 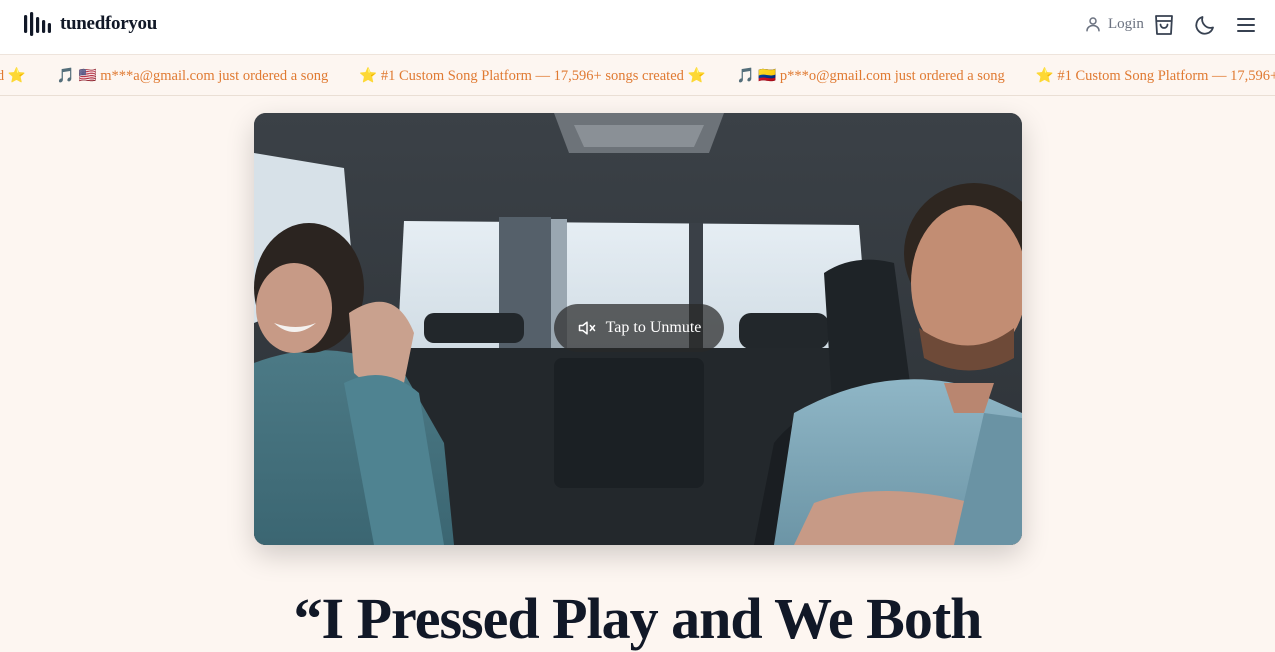 What do you see at coordinates (586, 328) in the screenshot?
I see `speaker-muted-icon` at bounding box center [586, 328].